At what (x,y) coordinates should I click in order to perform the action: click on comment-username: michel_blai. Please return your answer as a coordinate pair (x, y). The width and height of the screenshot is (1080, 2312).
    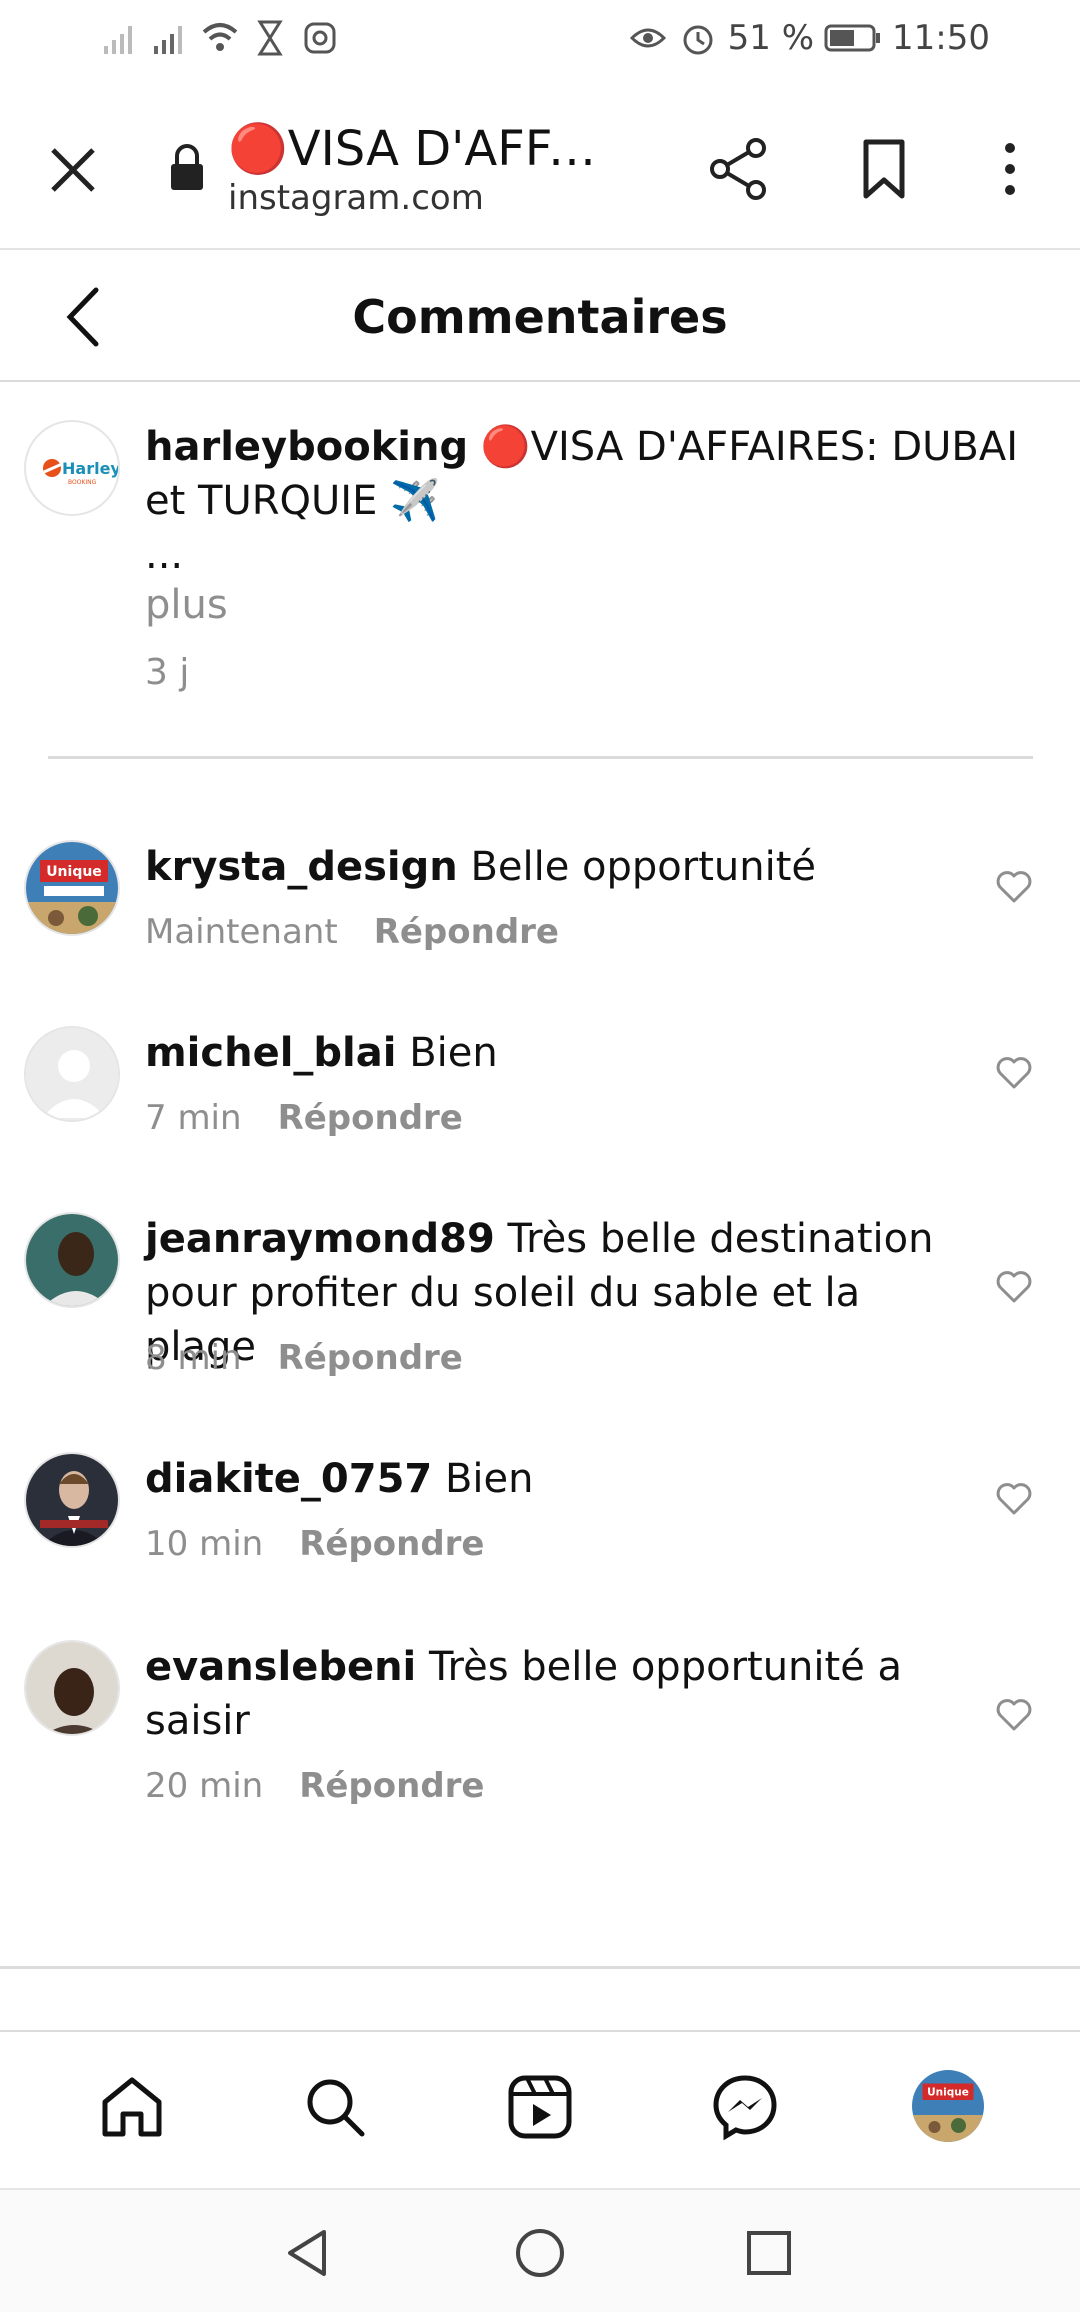
    Looking at the image, I should click on (270, 1053).